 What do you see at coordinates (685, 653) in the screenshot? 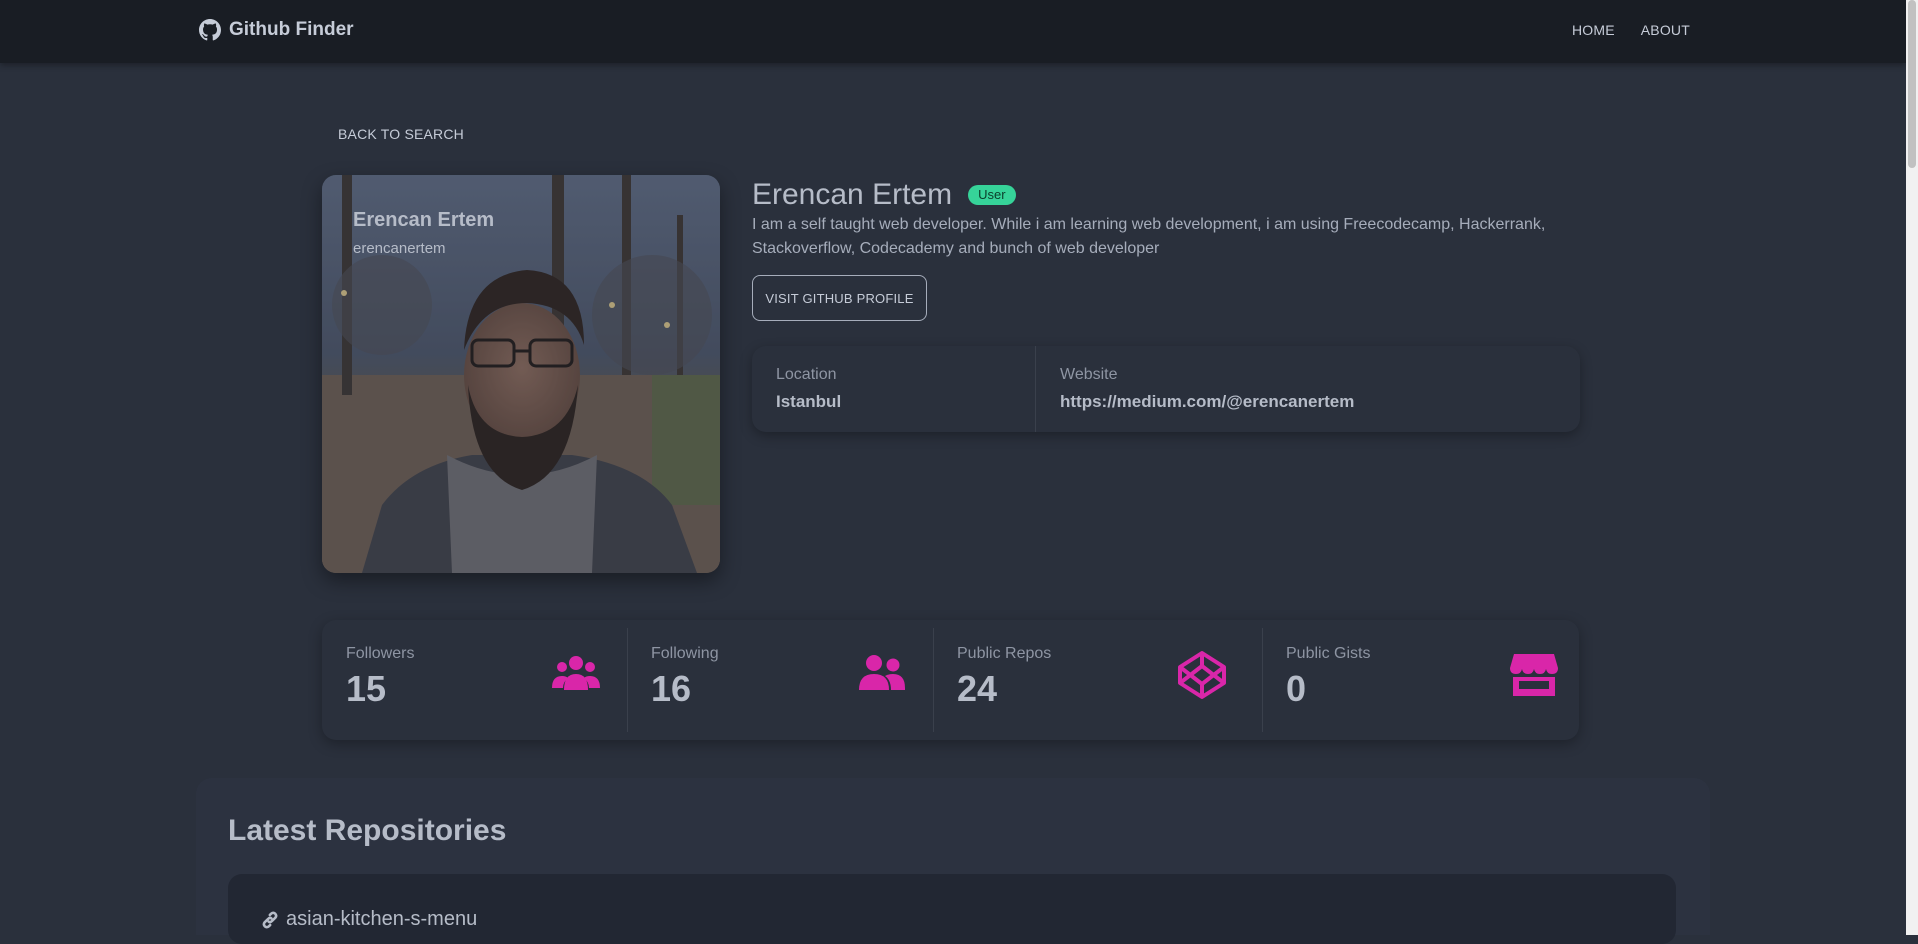
I see `stat-label: Following` at bounding box center [685, 653].